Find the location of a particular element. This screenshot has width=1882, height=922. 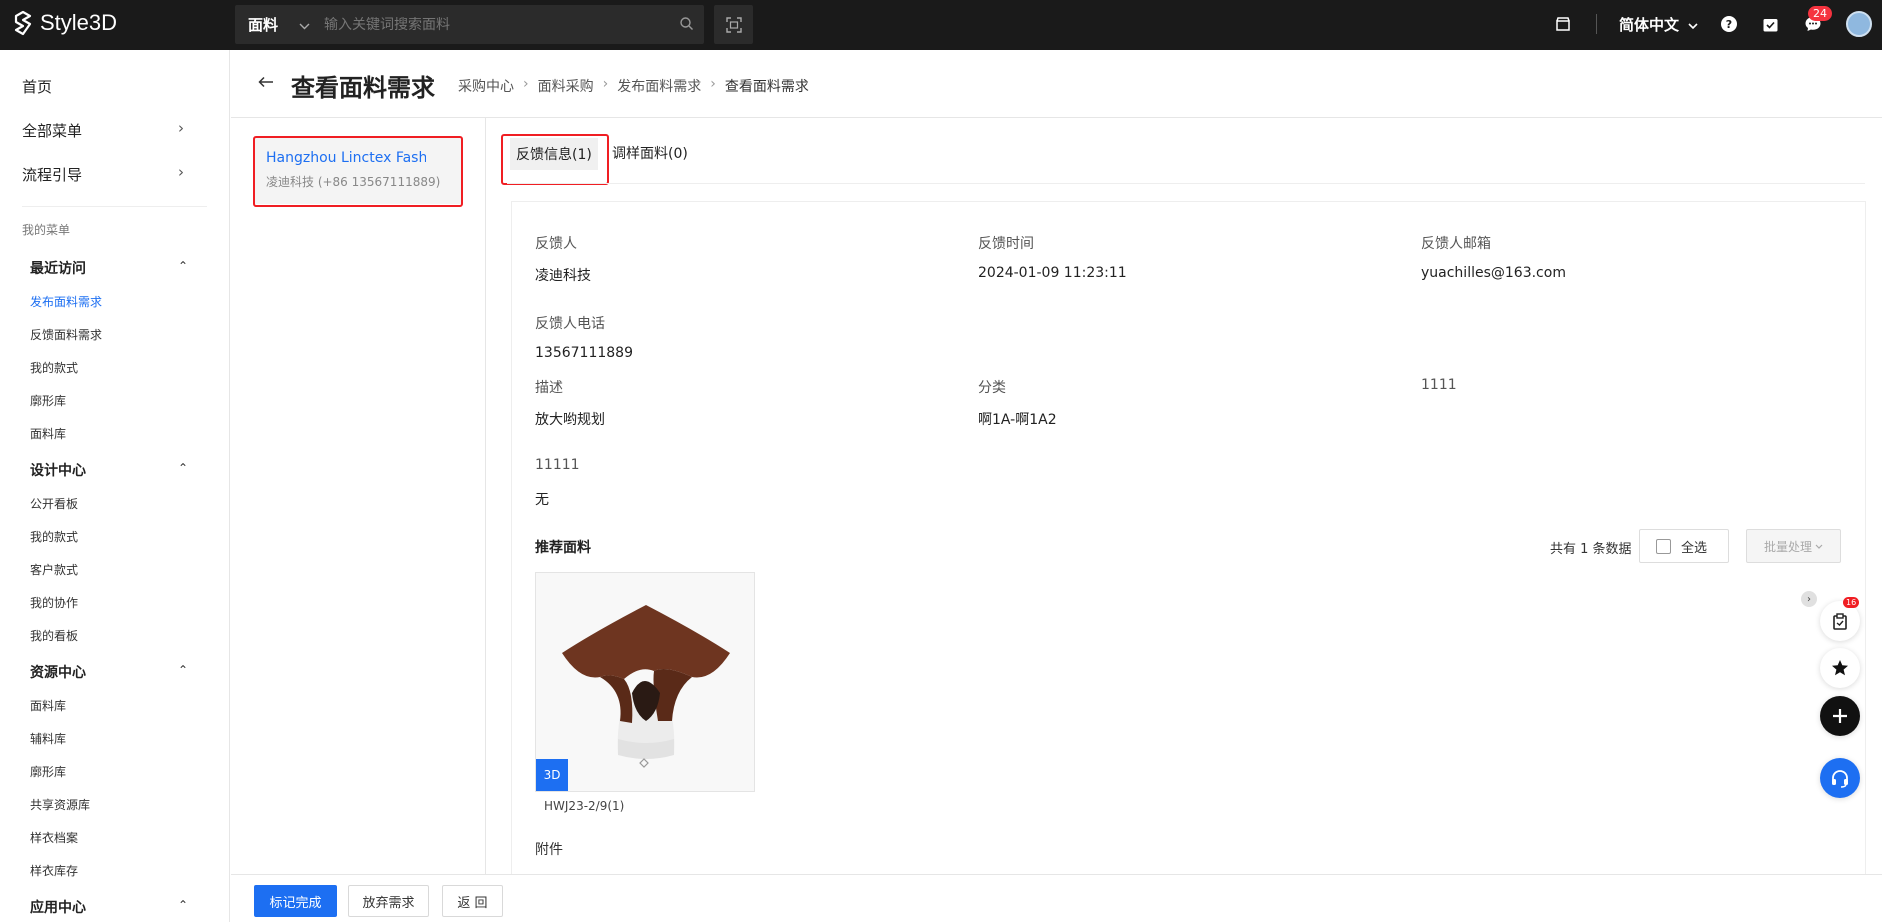

checkbox is located at coordinates (1663, 546).